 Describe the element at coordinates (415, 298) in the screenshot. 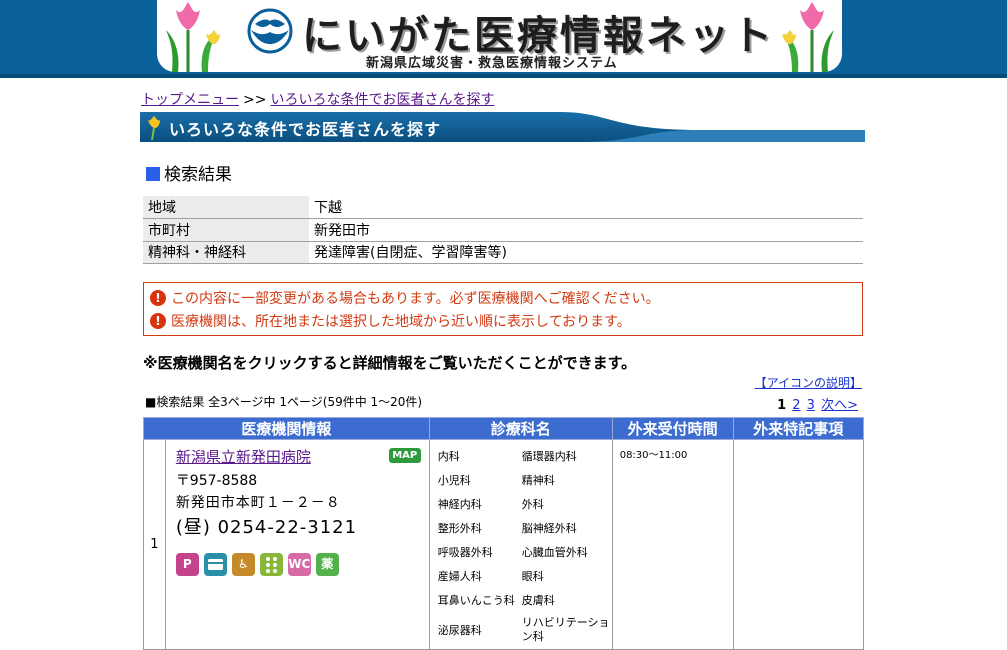

I see `notice-text: この内容に一部変更がある場合もあります。必ず医療機関へご確認ください。` at that location.